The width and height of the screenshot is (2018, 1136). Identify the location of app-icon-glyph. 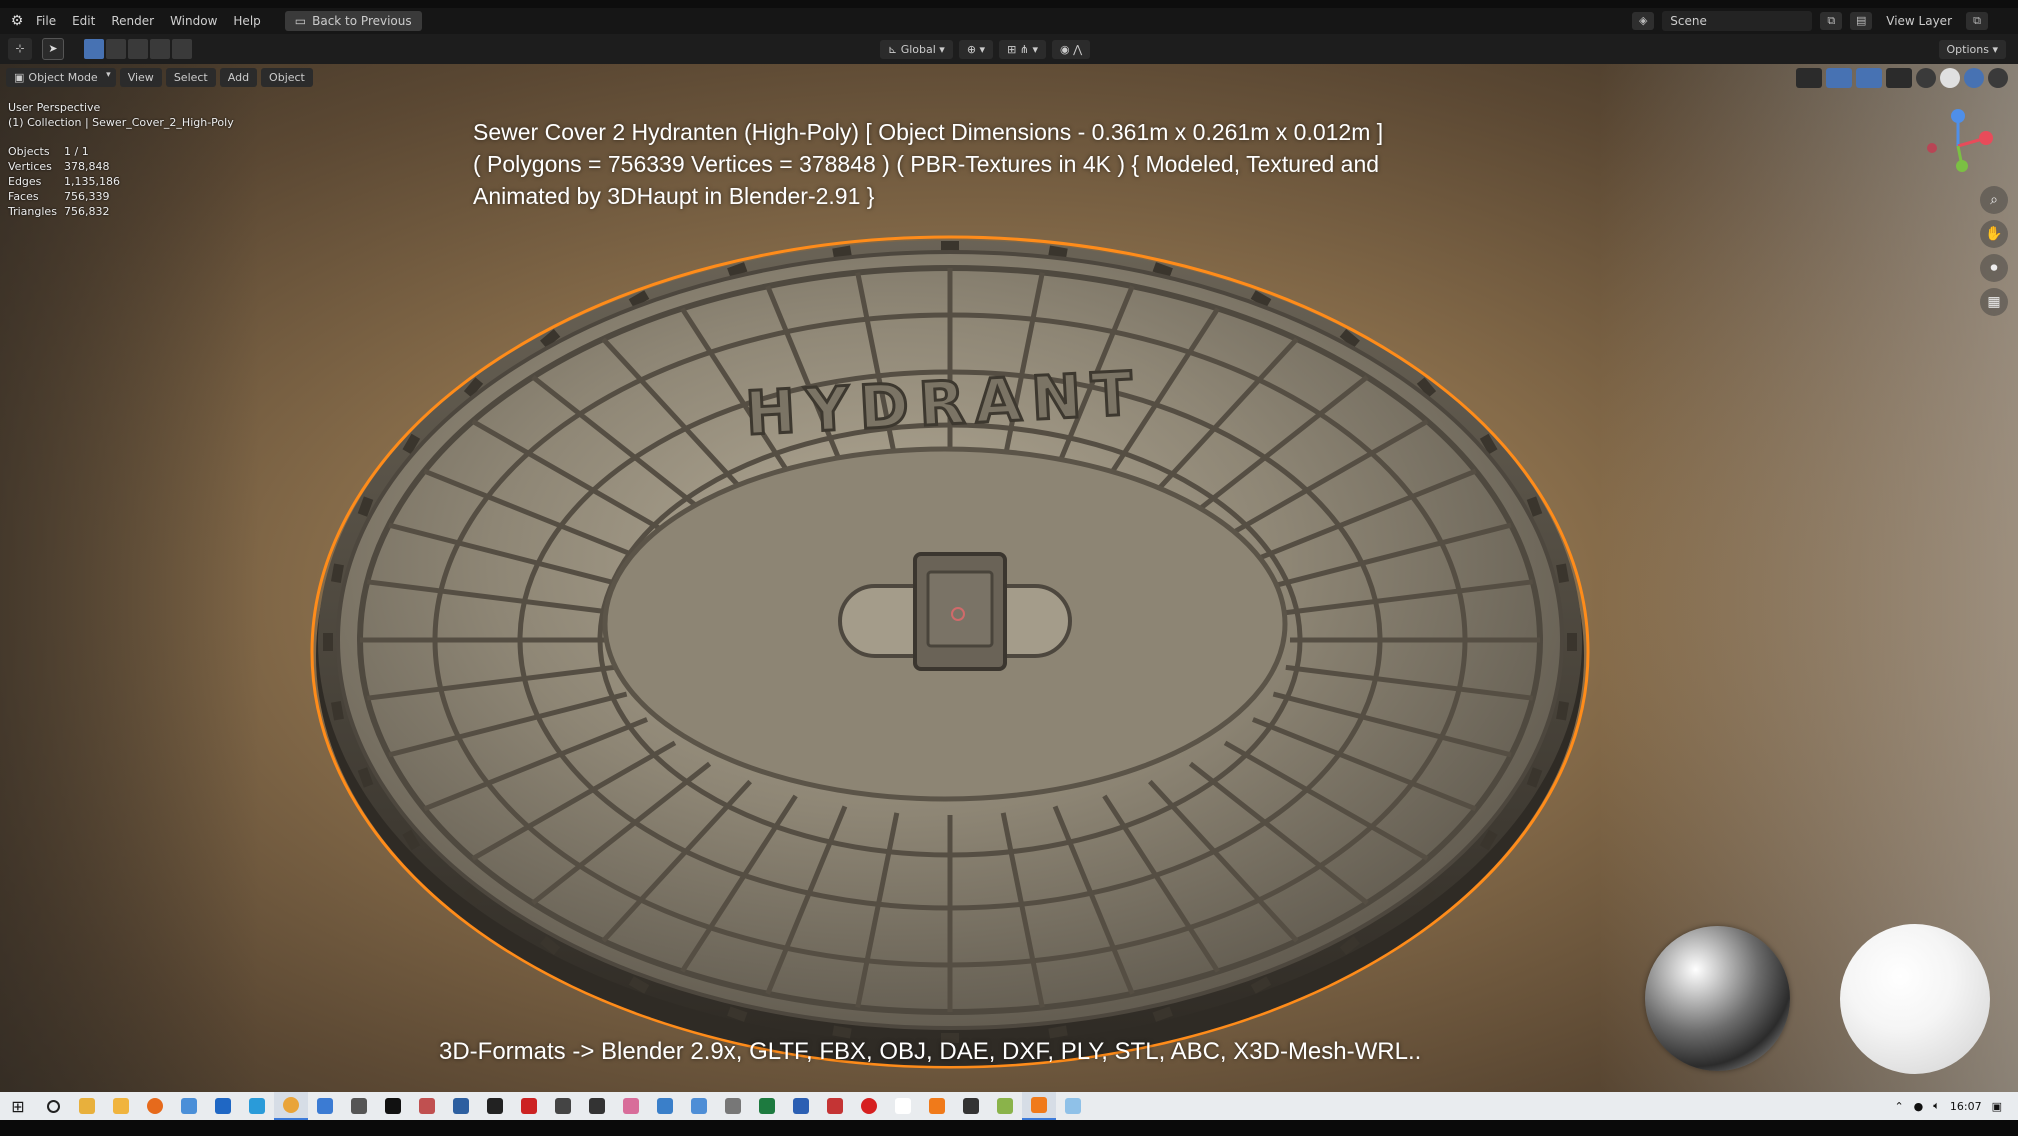
(359, 1106).